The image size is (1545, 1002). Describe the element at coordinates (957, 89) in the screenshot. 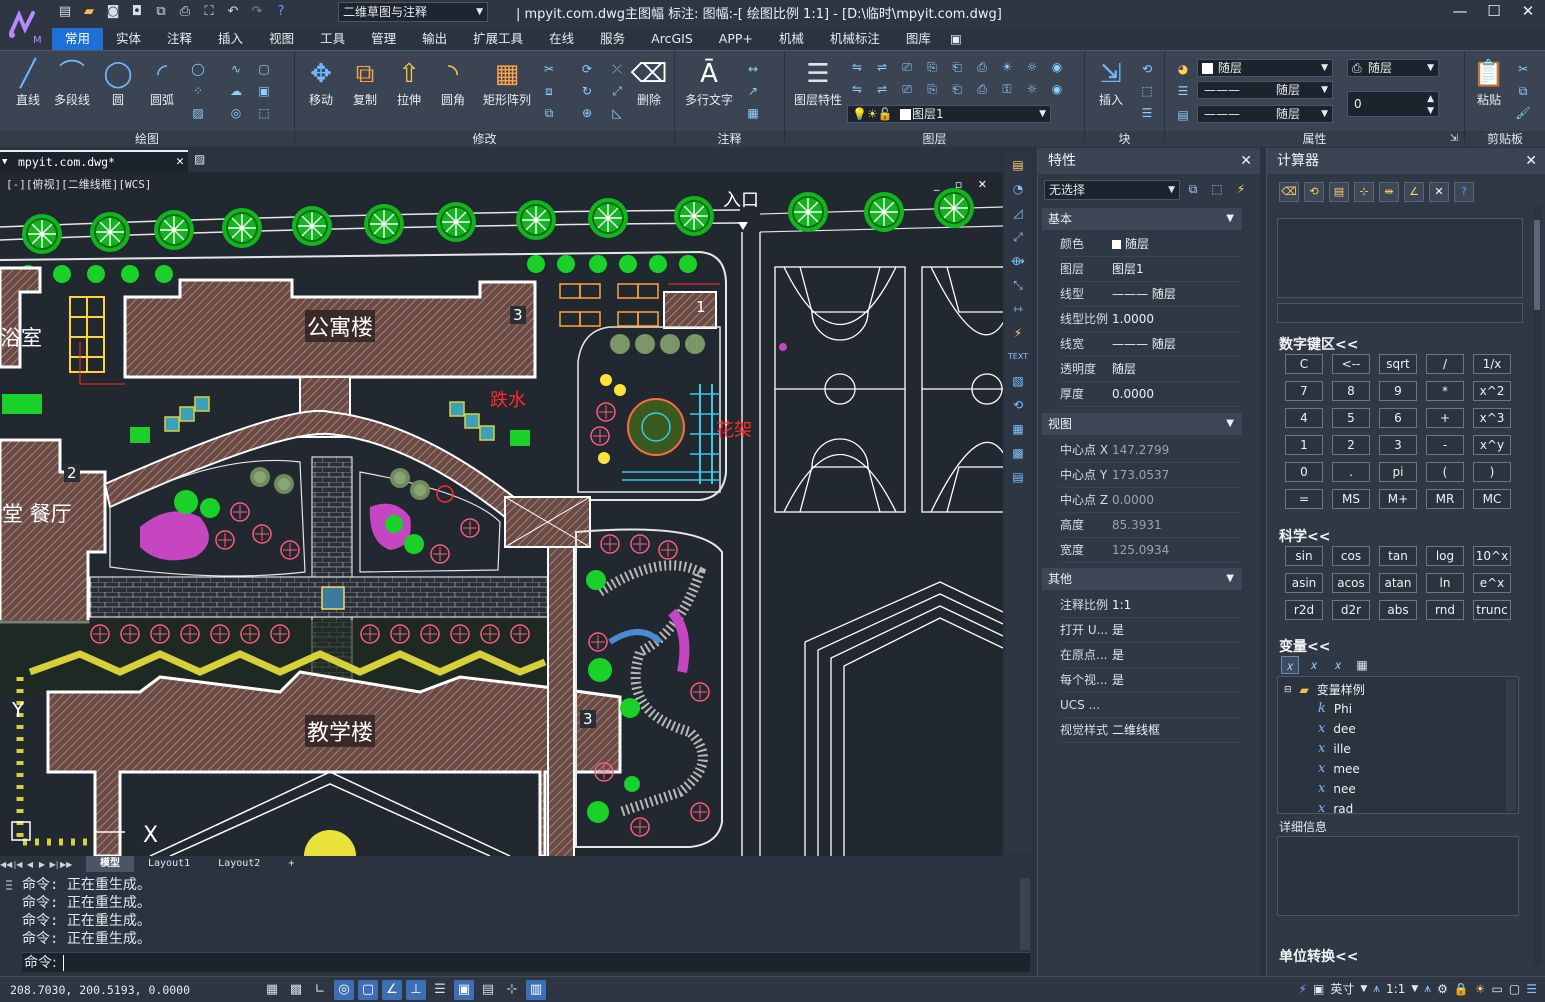

I see `layer-tool-14-icon: ⎗` at that location.